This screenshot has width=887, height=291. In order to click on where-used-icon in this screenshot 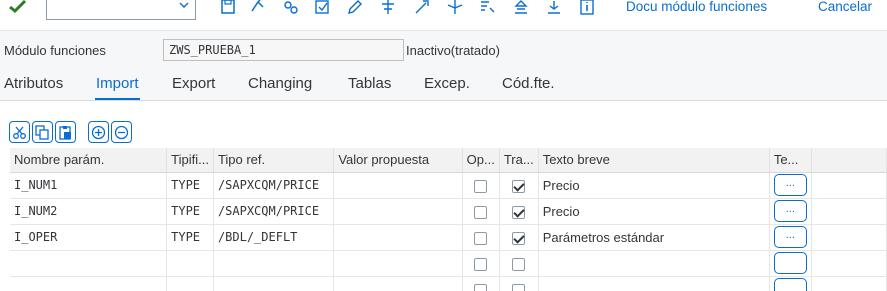, I will do `click(388, 8)`.